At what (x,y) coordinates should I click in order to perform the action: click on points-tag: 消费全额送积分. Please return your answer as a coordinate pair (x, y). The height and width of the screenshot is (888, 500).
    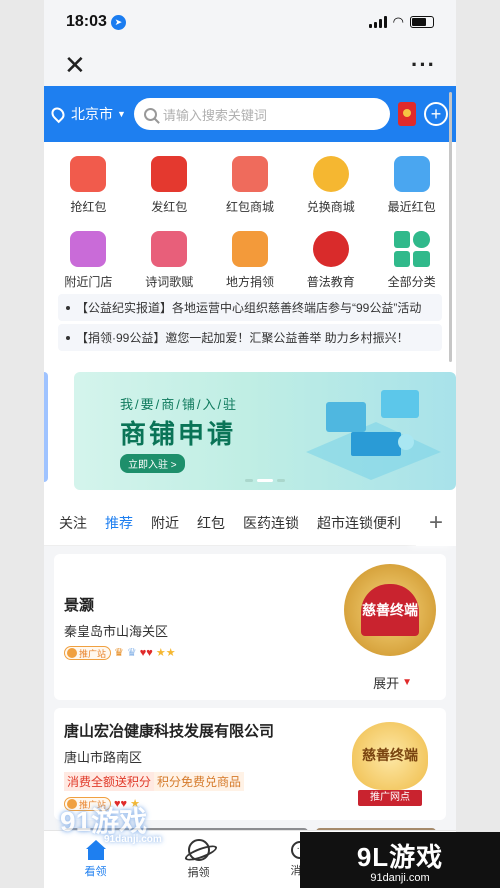
    Looking at the image, I should click on (109, 781).